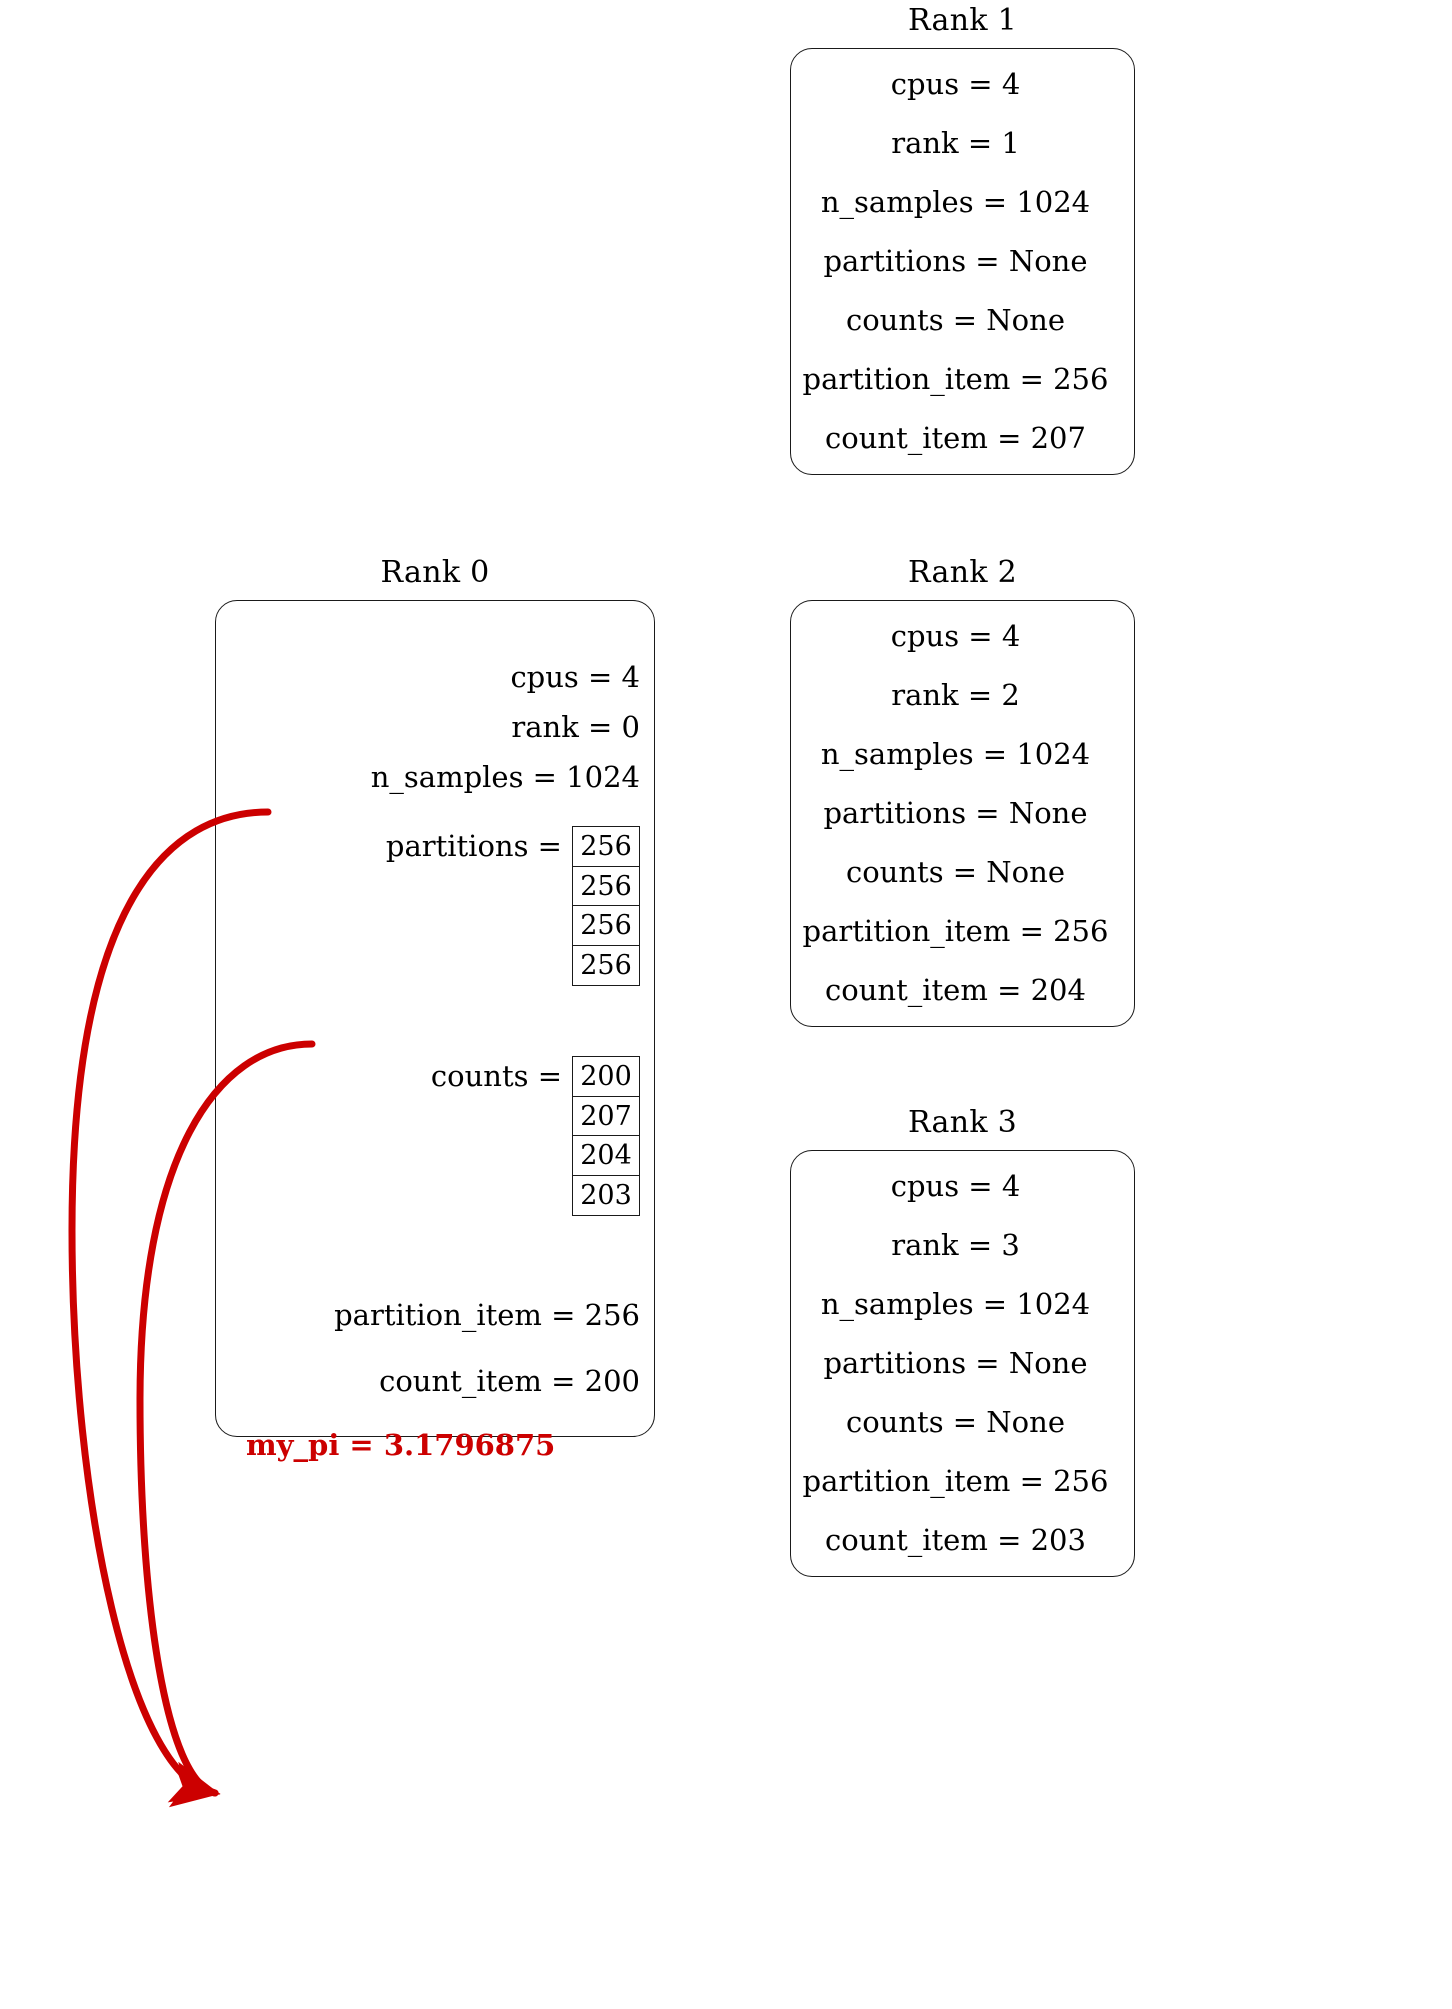 The image size is (1452, 2009). Describe the element at coordinates (606, 1116) in the screenshot. I see `rank-0-counts-cell: 207` at that location.